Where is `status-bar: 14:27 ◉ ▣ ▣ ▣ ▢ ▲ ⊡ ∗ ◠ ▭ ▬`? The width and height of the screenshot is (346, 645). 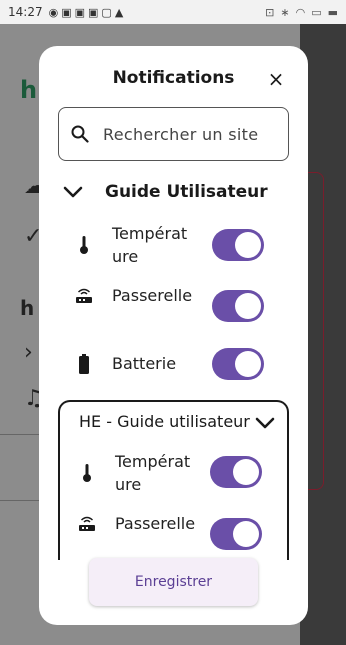 status-bar: 14:27 ◉ ▣ ▣ ▣ ▢ ▲ ⊡ ∗ ◠ ▭ ▬ is located at coordinates (173, 12).